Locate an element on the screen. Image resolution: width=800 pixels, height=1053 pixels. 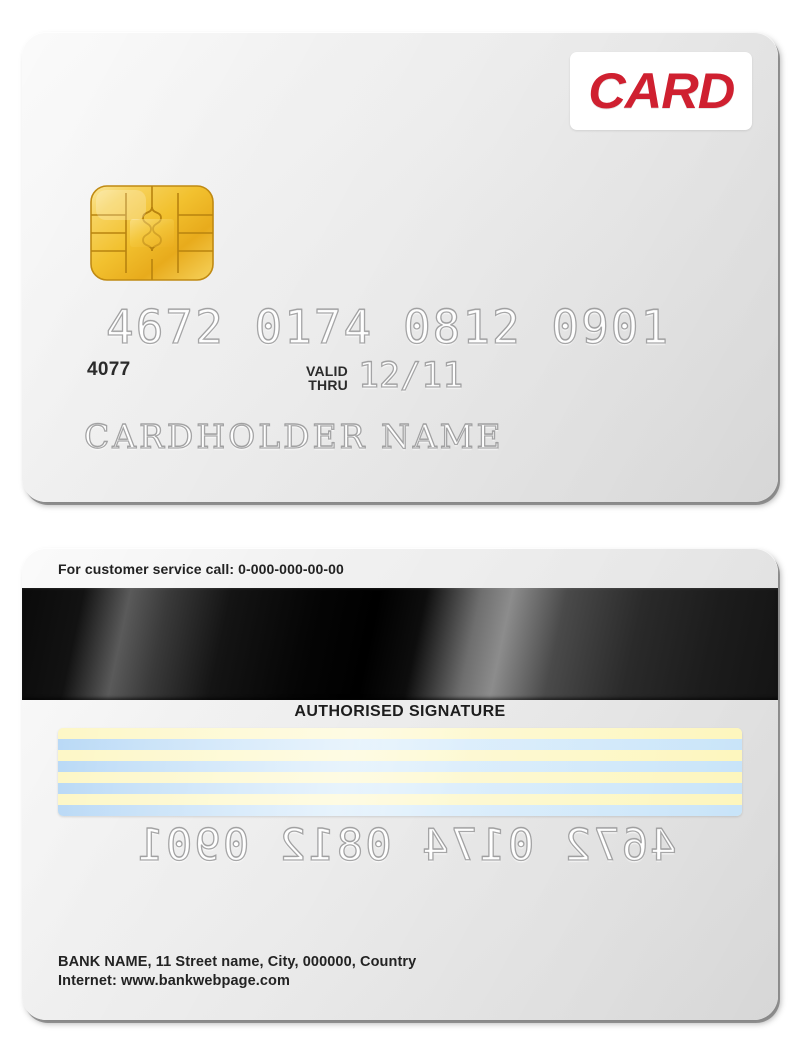
card-brand-logo-plate: CARD is located at coordinates (661, 91).